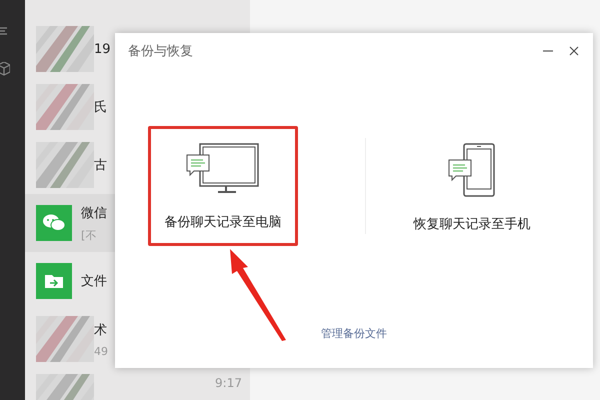 The width and height of the screenshot is (600, 400). I want to click on chat-item: 古, so click(70, 165).